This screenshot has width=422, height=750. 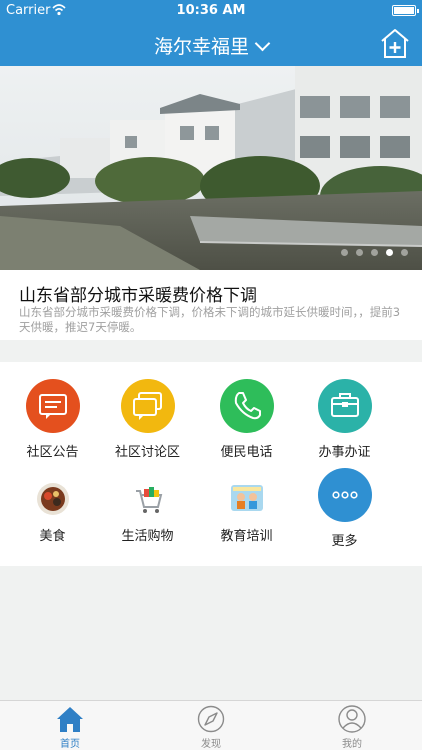 I want to click on service-shopping: 生活购物, so click(x=147, y=509).